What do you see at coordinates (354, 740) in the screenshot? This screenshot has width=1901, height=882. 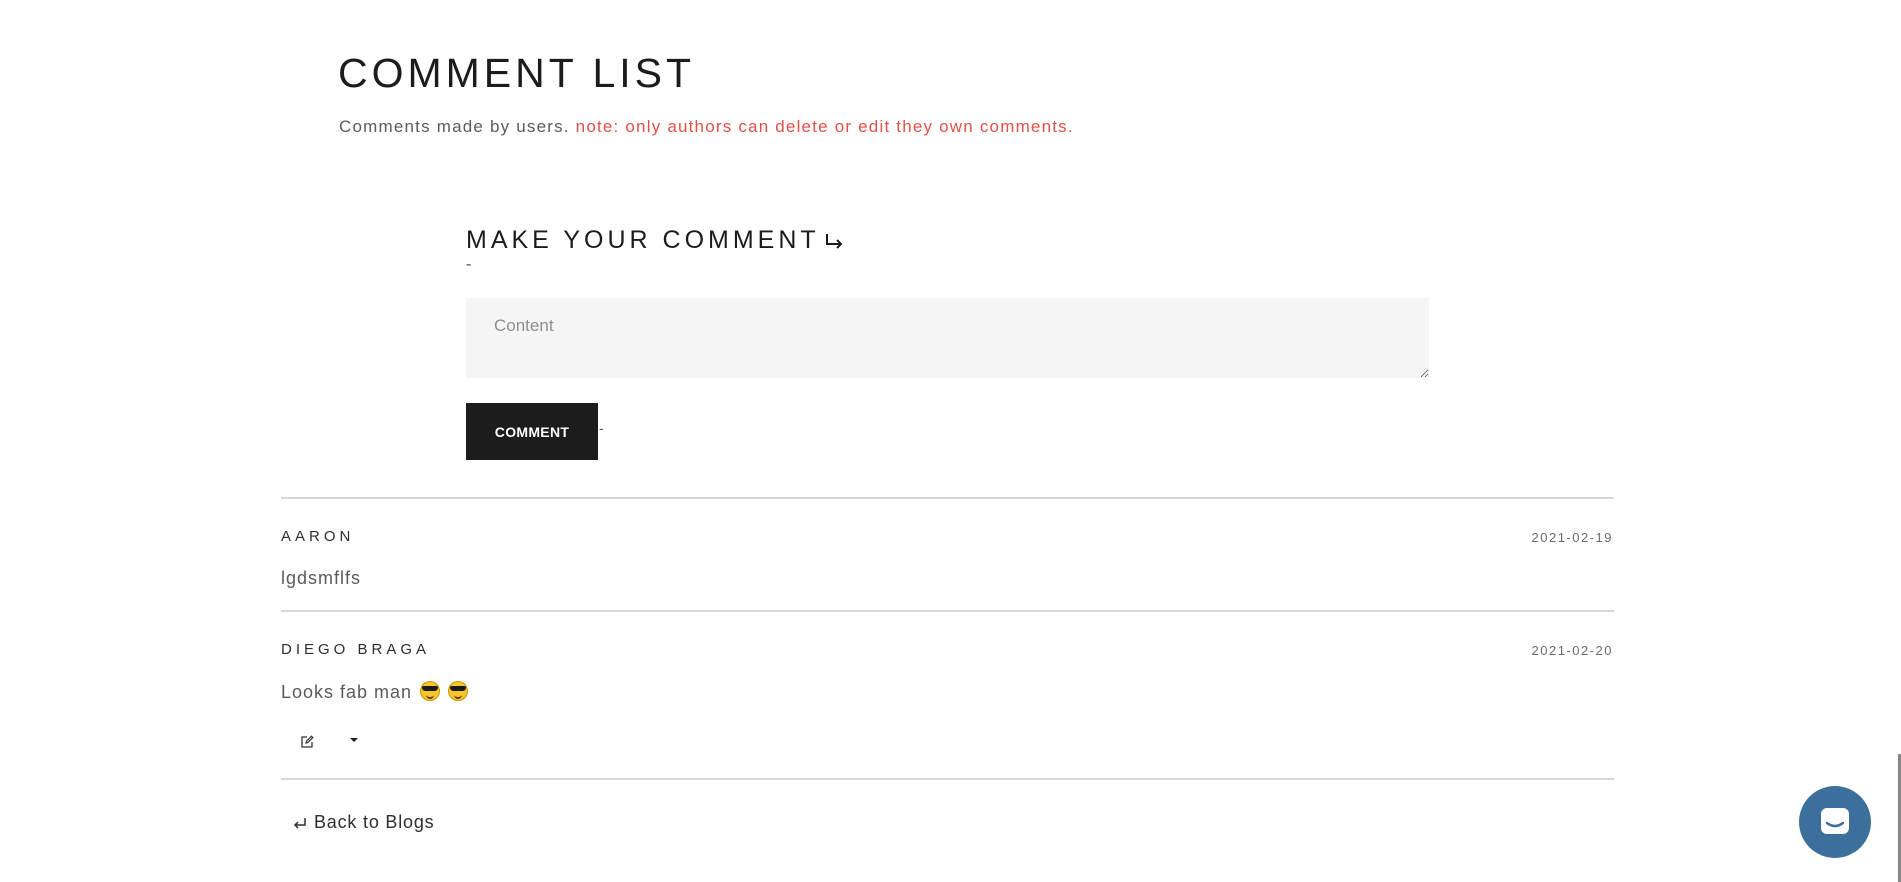 I see `caret-down-icon` at bounding box center [354, 740].